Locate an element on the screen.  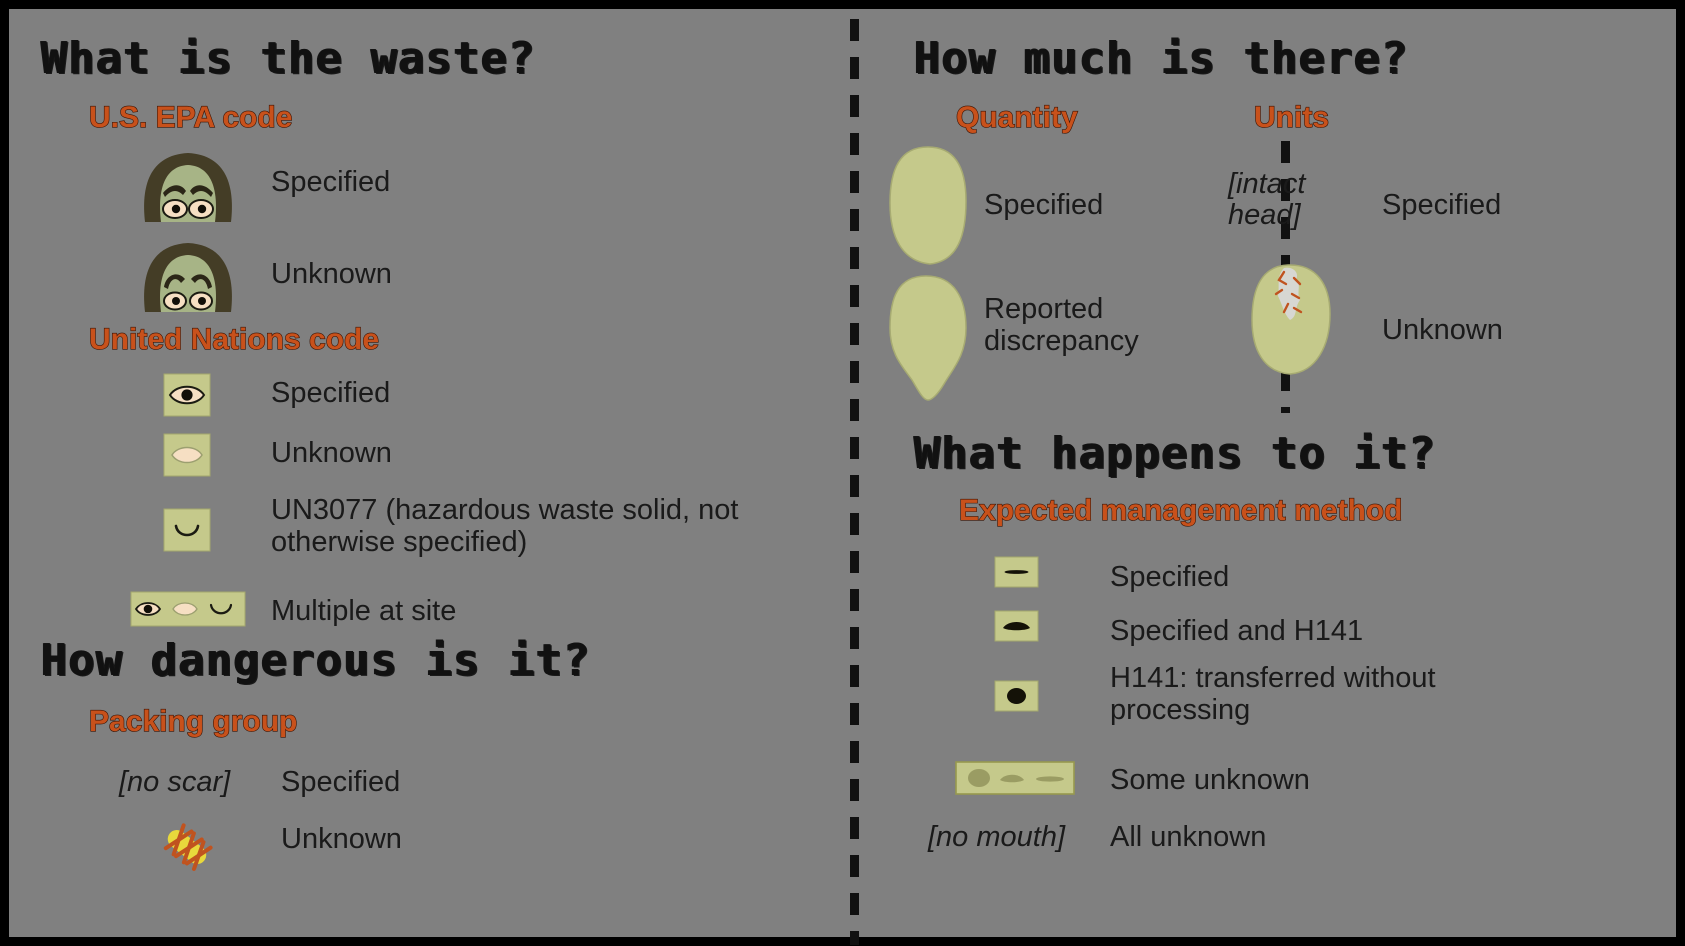
stitched-scar-icon is located at coordinates (187, 847).